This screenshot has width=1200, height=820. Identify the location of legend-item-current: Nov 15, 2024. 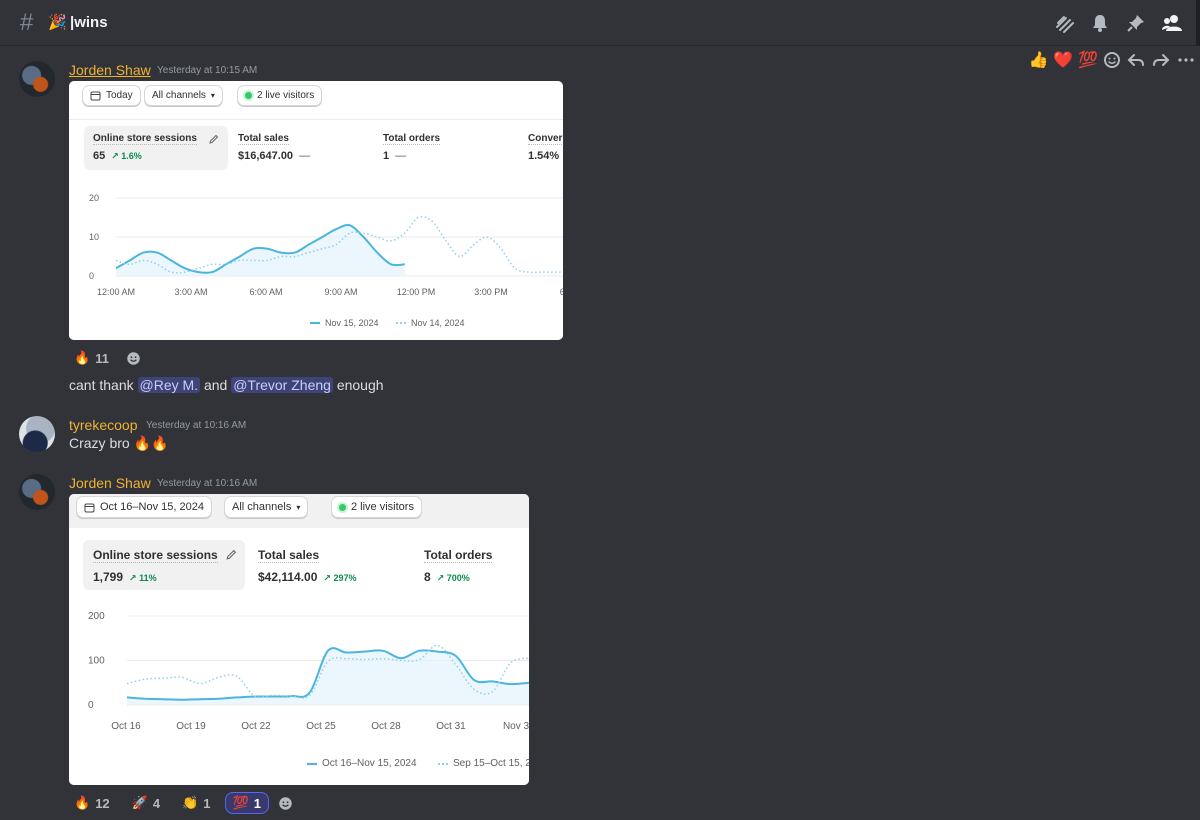
(344, 323).